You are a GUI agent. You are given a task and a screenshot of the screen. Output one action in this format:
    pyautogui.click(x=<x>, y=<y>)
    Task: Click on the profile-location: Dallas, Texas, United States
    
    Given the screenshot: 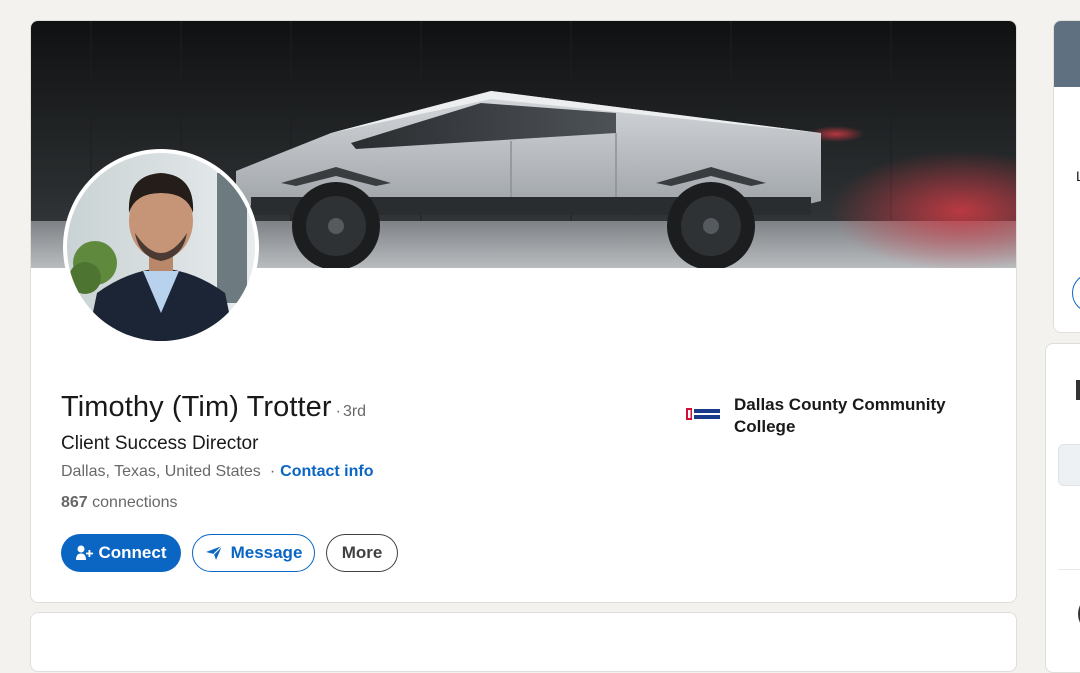 What is the action you would take?
    pyautogui.click(x=161, y=471)
    